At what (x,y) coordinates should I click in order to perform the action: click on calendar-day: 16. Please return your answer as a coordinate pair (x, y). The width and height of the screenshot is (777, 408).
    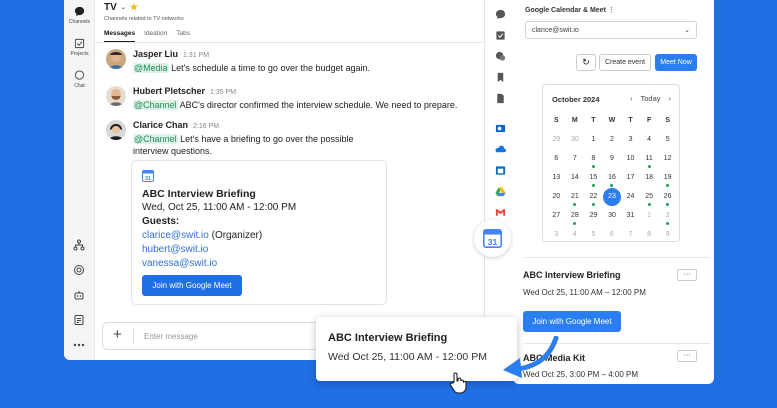
    Looking at the image, I should click on (612, 179).